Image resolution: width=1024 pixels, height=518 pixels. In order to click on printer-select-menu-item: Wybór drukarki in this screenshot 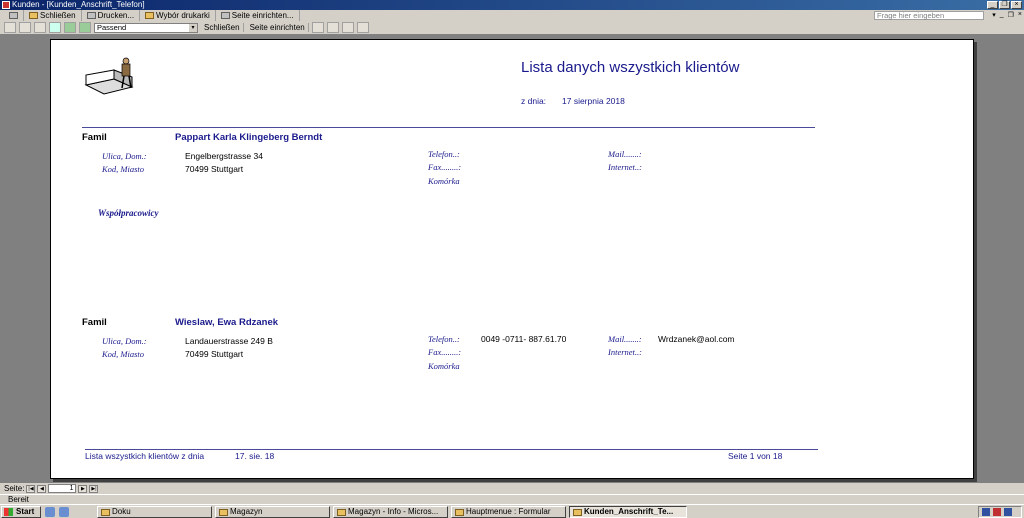, I will do `click(178, 15)`.